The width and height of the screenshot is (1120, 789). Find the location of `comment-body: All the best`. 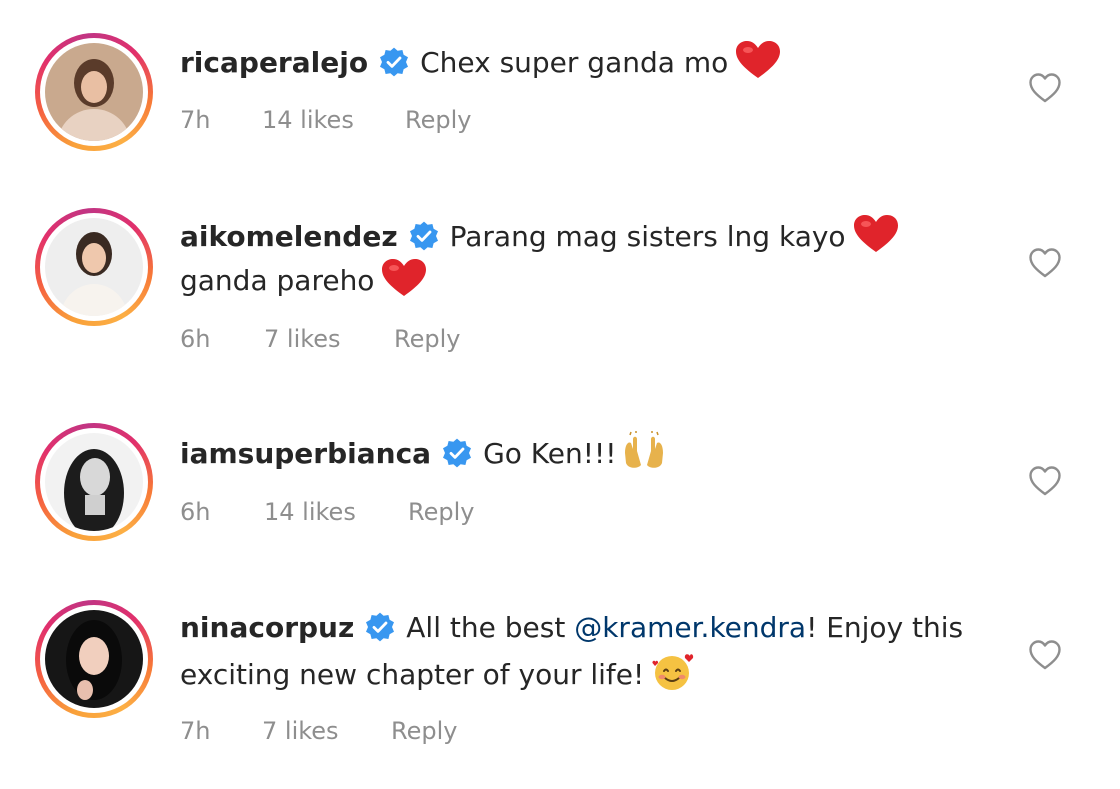

comment-body: All the best is located at coordinates (486, 627).